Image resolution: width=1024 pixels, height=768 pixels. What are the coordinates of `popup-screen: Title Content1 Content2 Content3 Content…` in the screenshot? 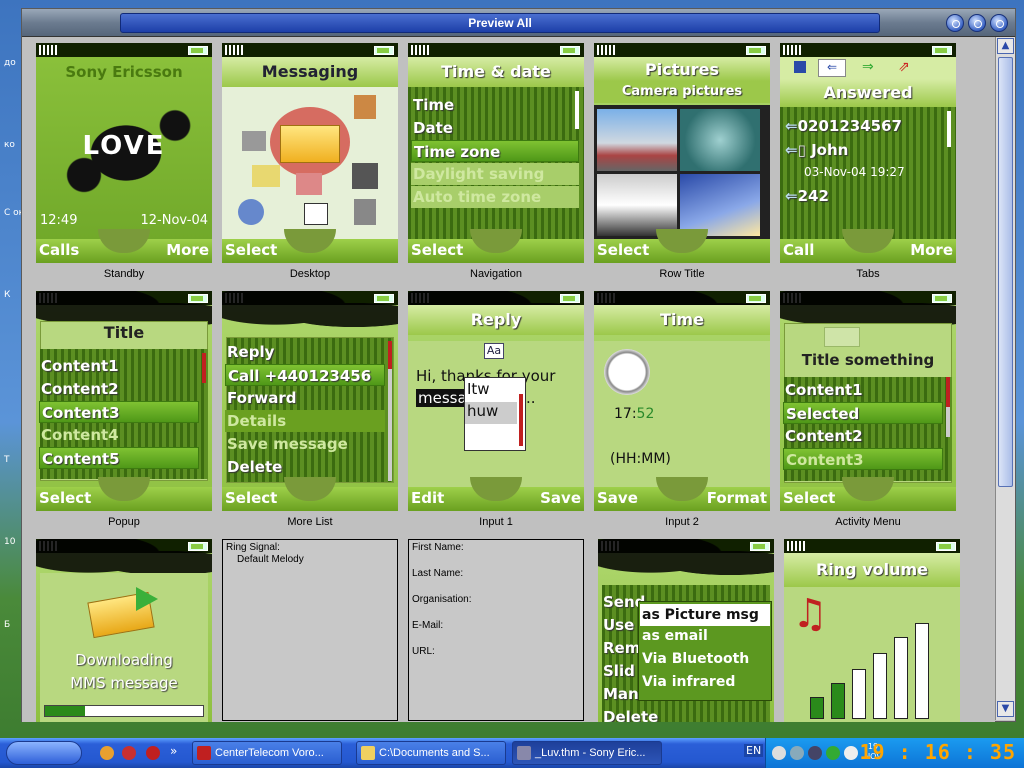 It's located at (124, 401).